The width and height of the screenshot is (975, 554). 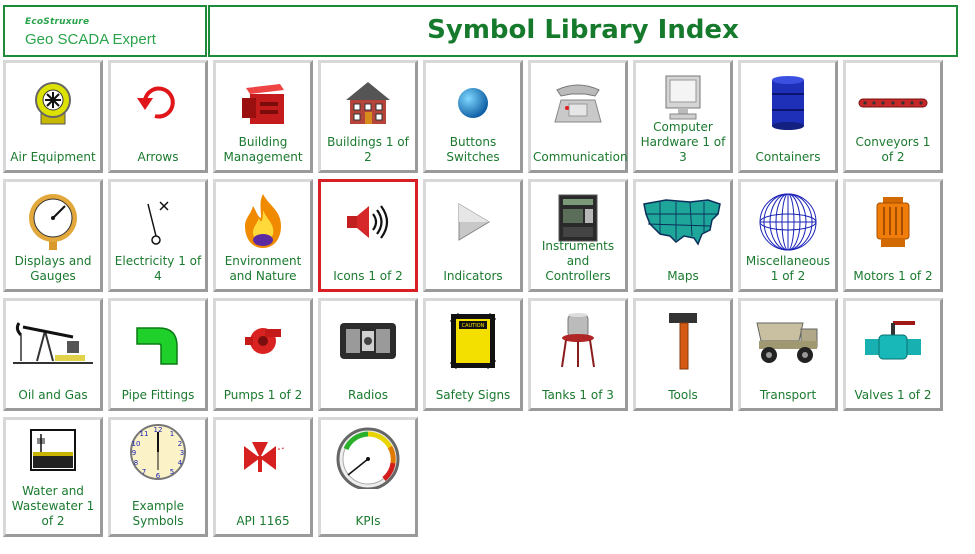 What do you see at coordinates (180, 463) in the screenshot?
I see `svg-text: 4` at bounding box center [180, 463].